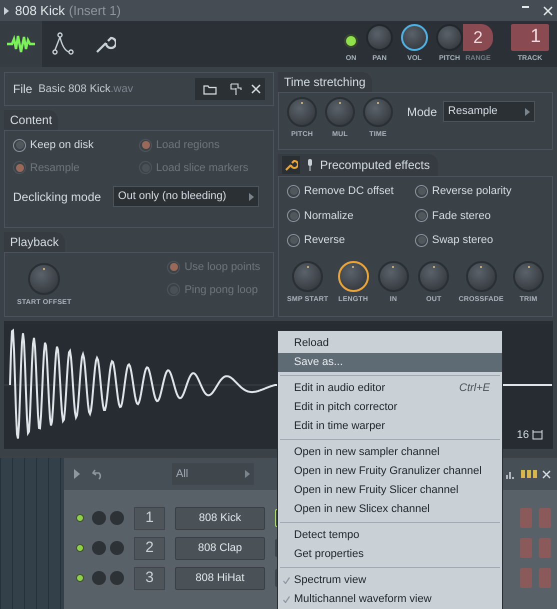  What do you see at coordinates (149, 518) in the screenshot?
I see `channel-number: 1` at bounding box center [149, 518].